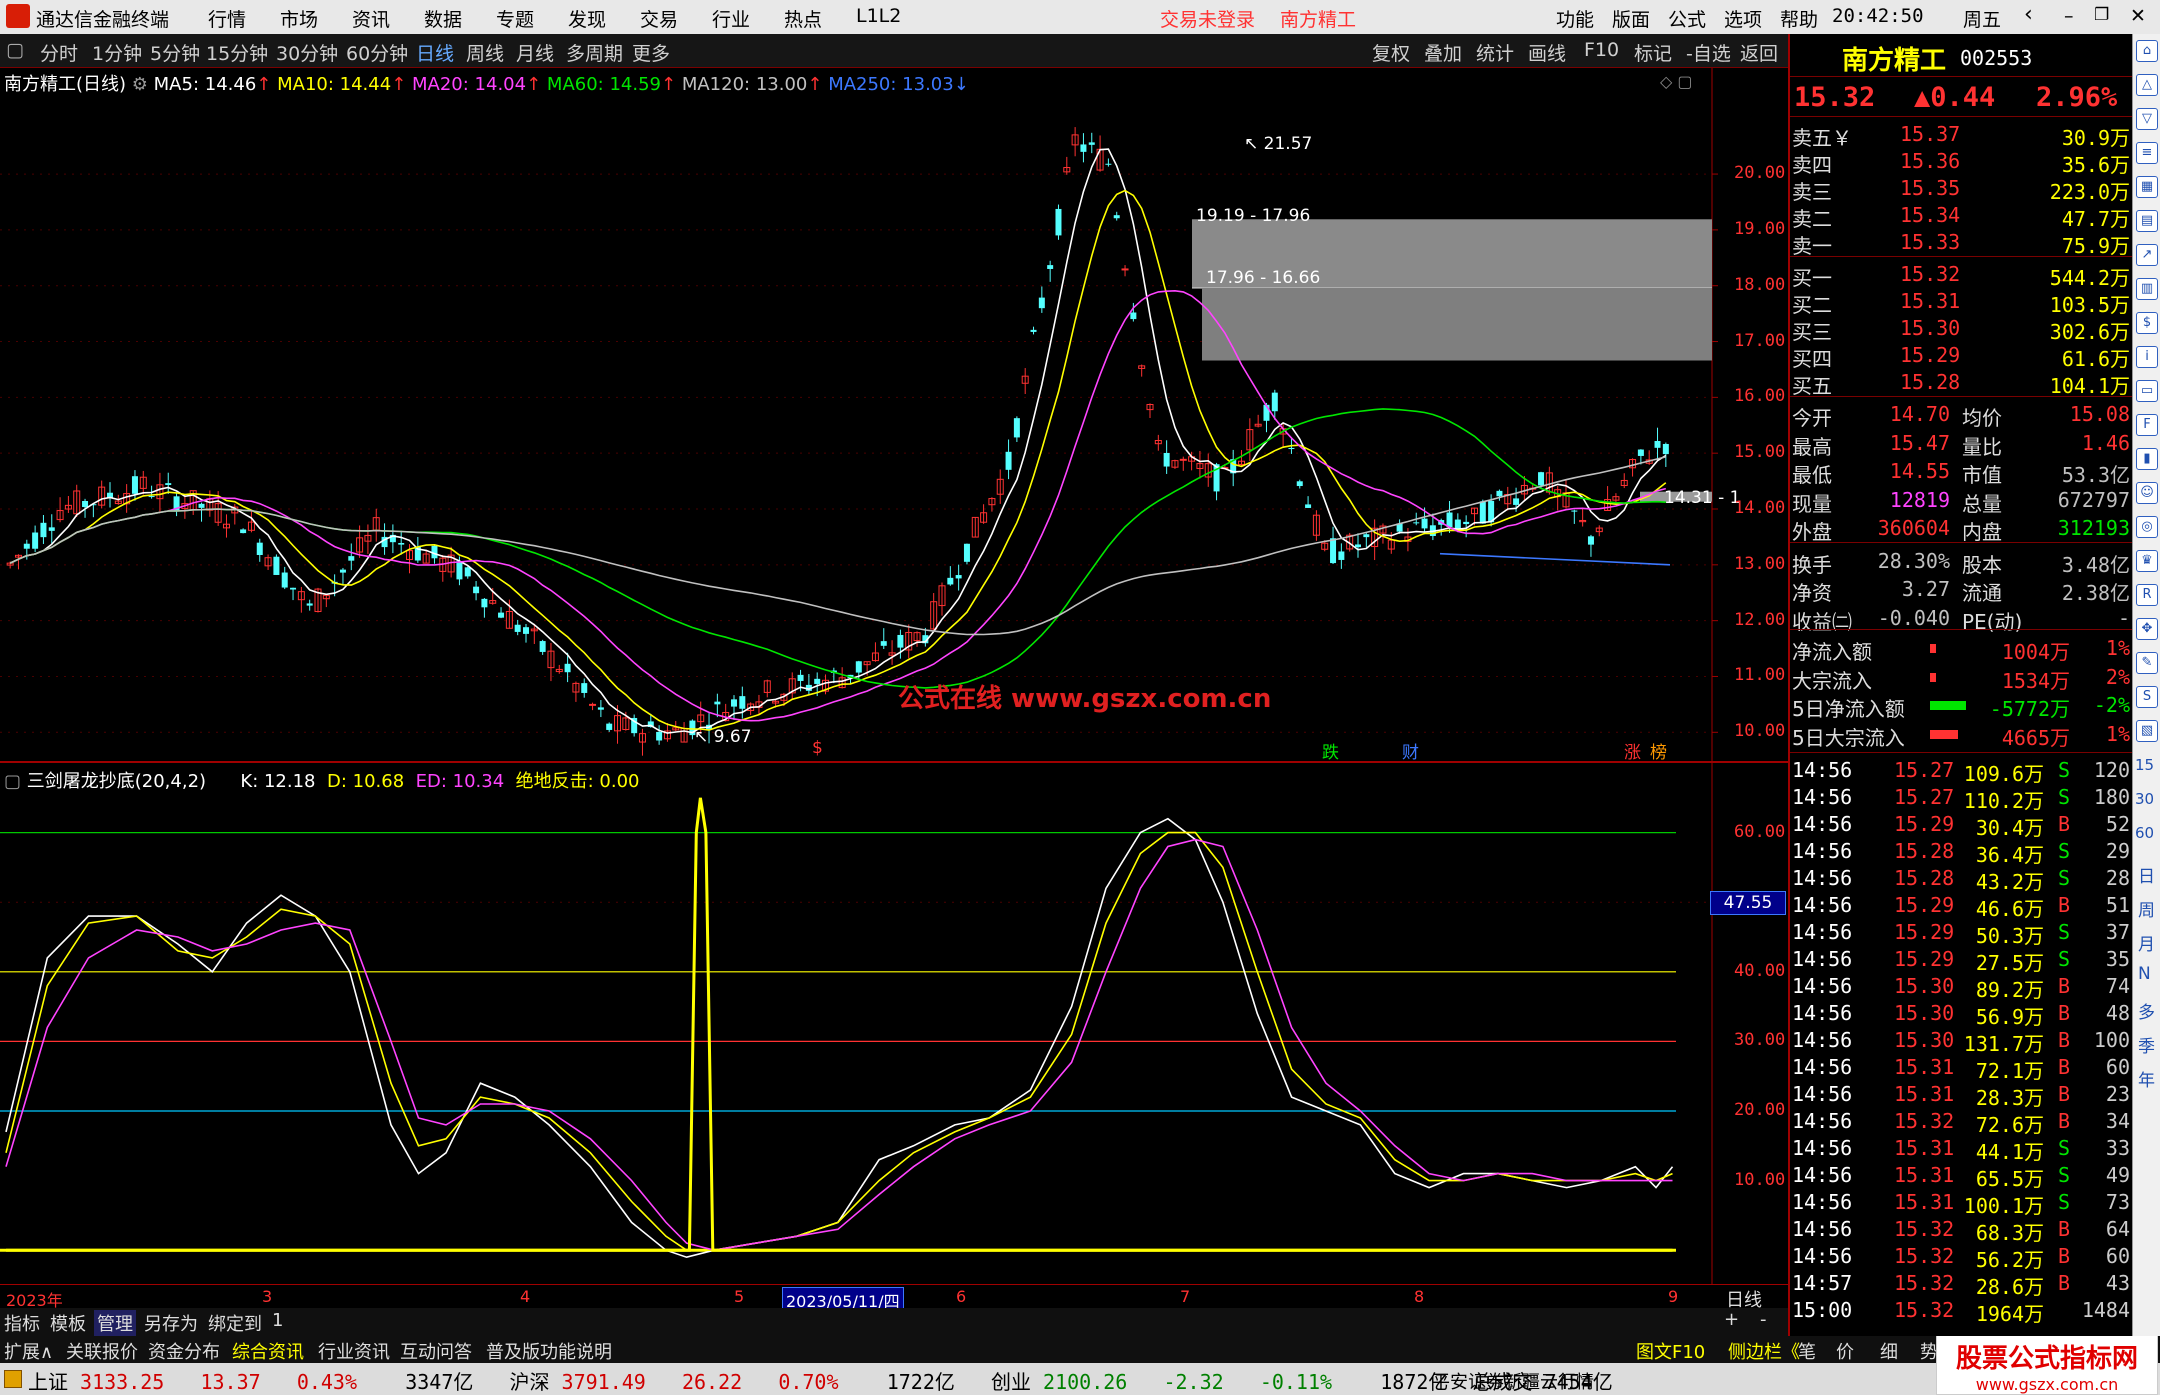 The image size is (2160, 1395). I want to click on bar-icon: ▮, so click(2147, 459).